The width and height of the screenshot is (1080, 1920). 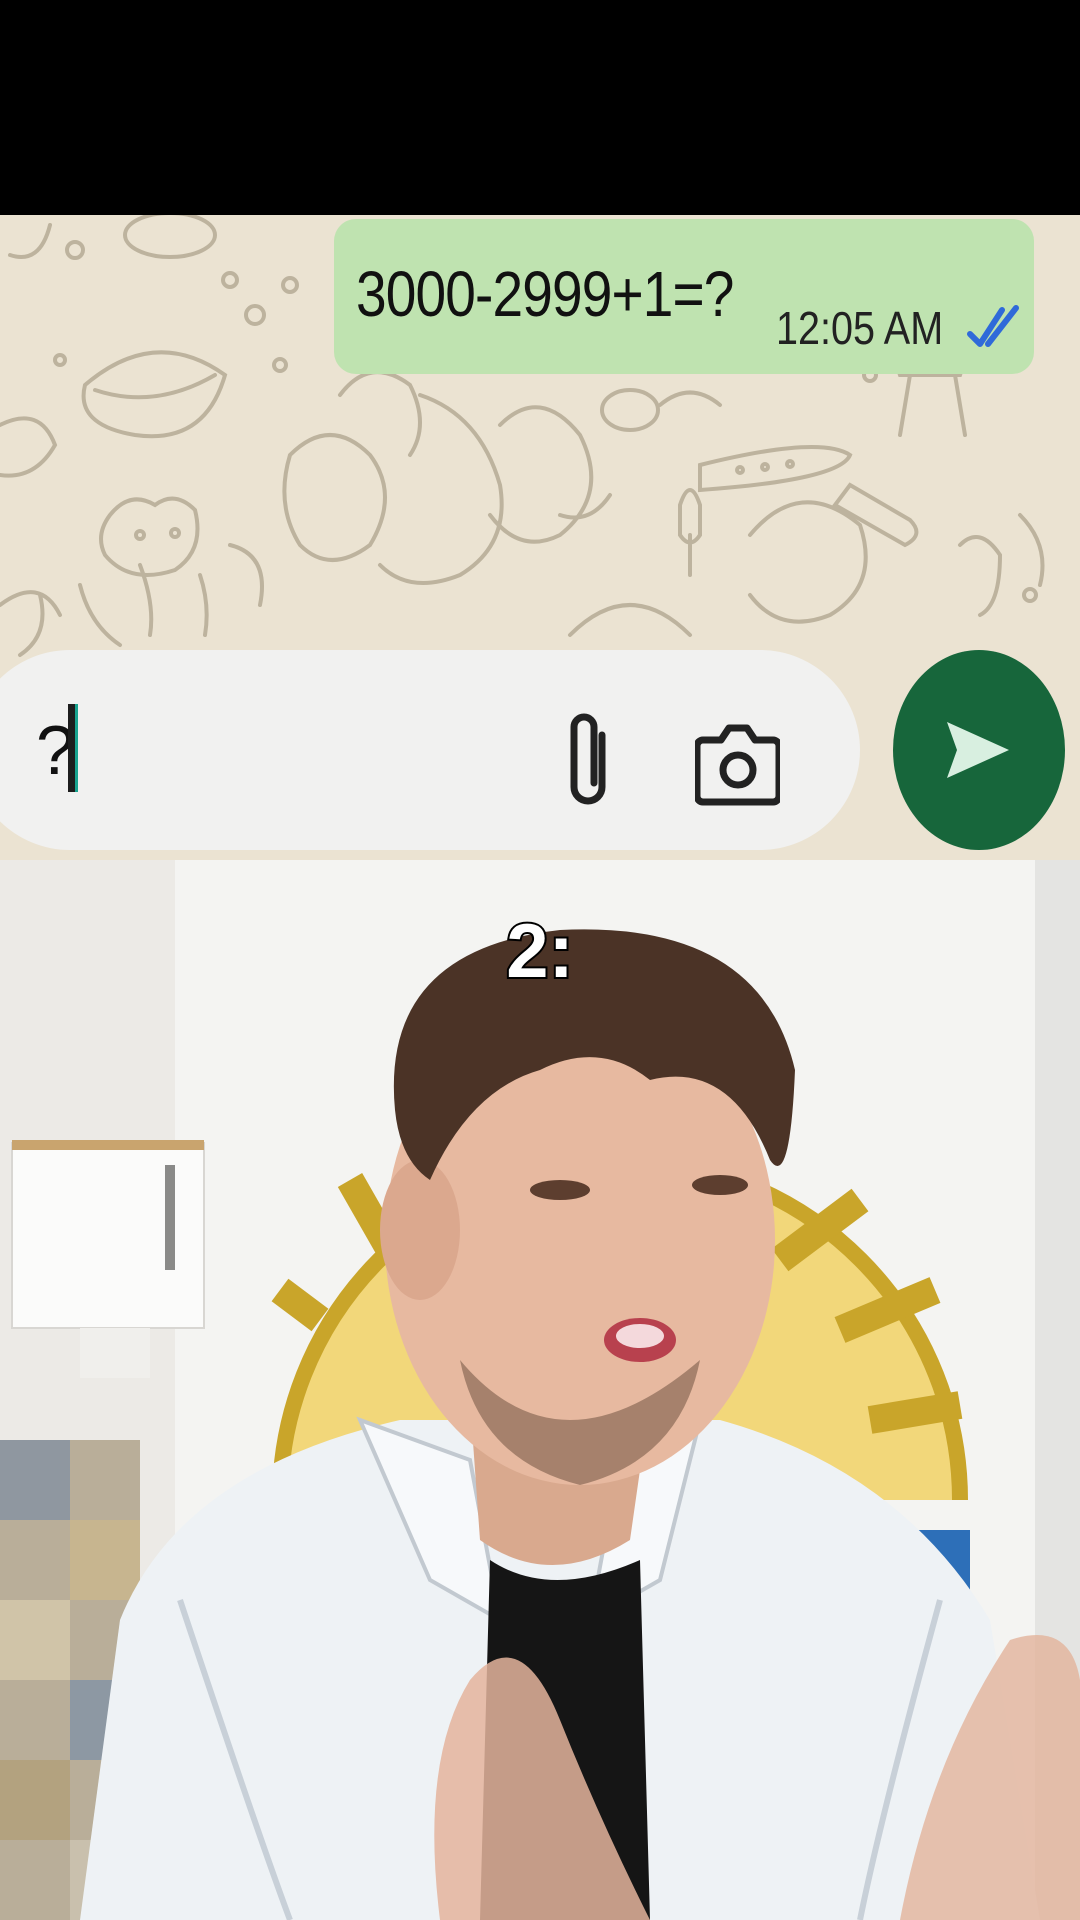 I want to click on message-timestamp: 12:05 AM, so click(x=860, y=328).